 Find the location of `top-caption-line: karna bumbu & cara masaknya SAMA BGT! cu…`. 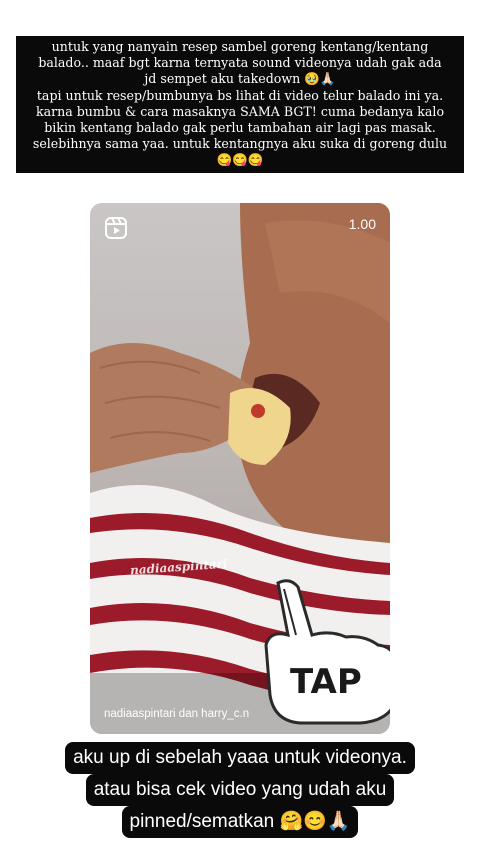

top-caption-line: karna bumbu & cara masaknya SAMA BGT! cu… is located at coordinates (240, 111).